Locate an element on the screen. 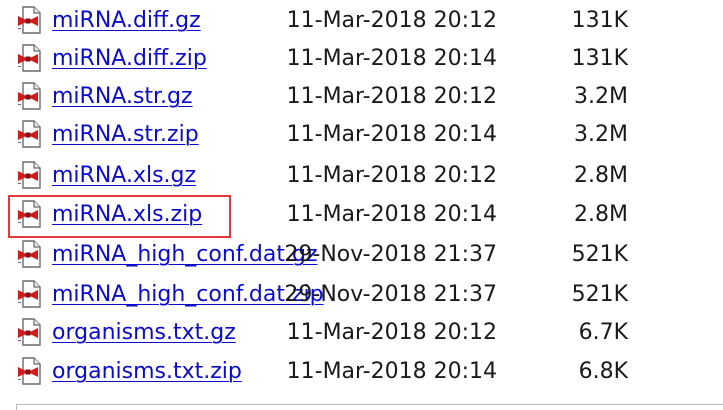 The width and height of the screenshot is (723, 410). horizontal-rule is located at coordinates (369, 407).